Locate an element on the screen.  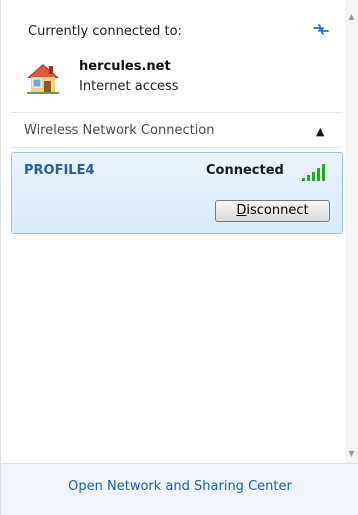
disconnect-mnemonic: D is located at coordinates (241, 210).